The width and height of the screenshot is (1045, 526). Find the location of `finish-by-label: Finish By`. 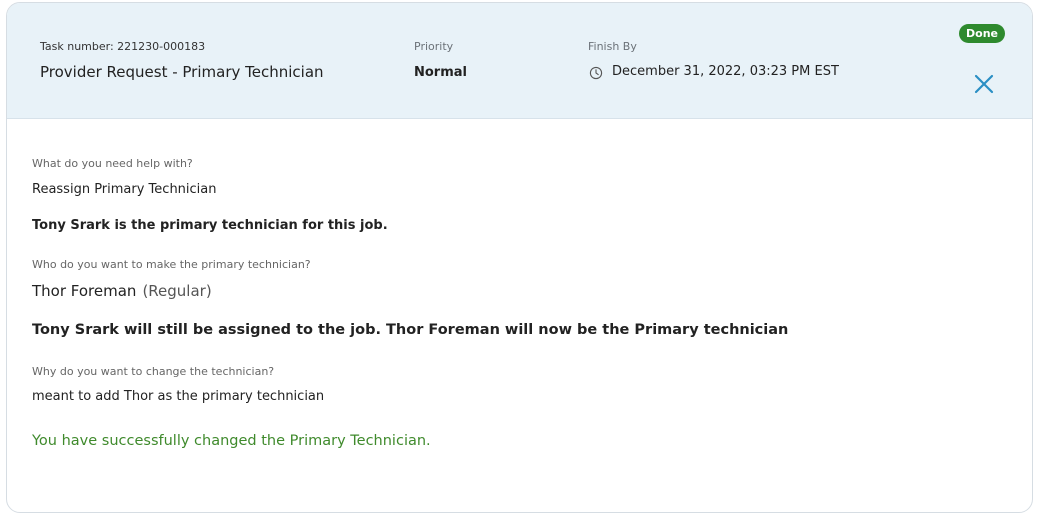

finish-by-label: Finish By is located at coordinates (612, 46).